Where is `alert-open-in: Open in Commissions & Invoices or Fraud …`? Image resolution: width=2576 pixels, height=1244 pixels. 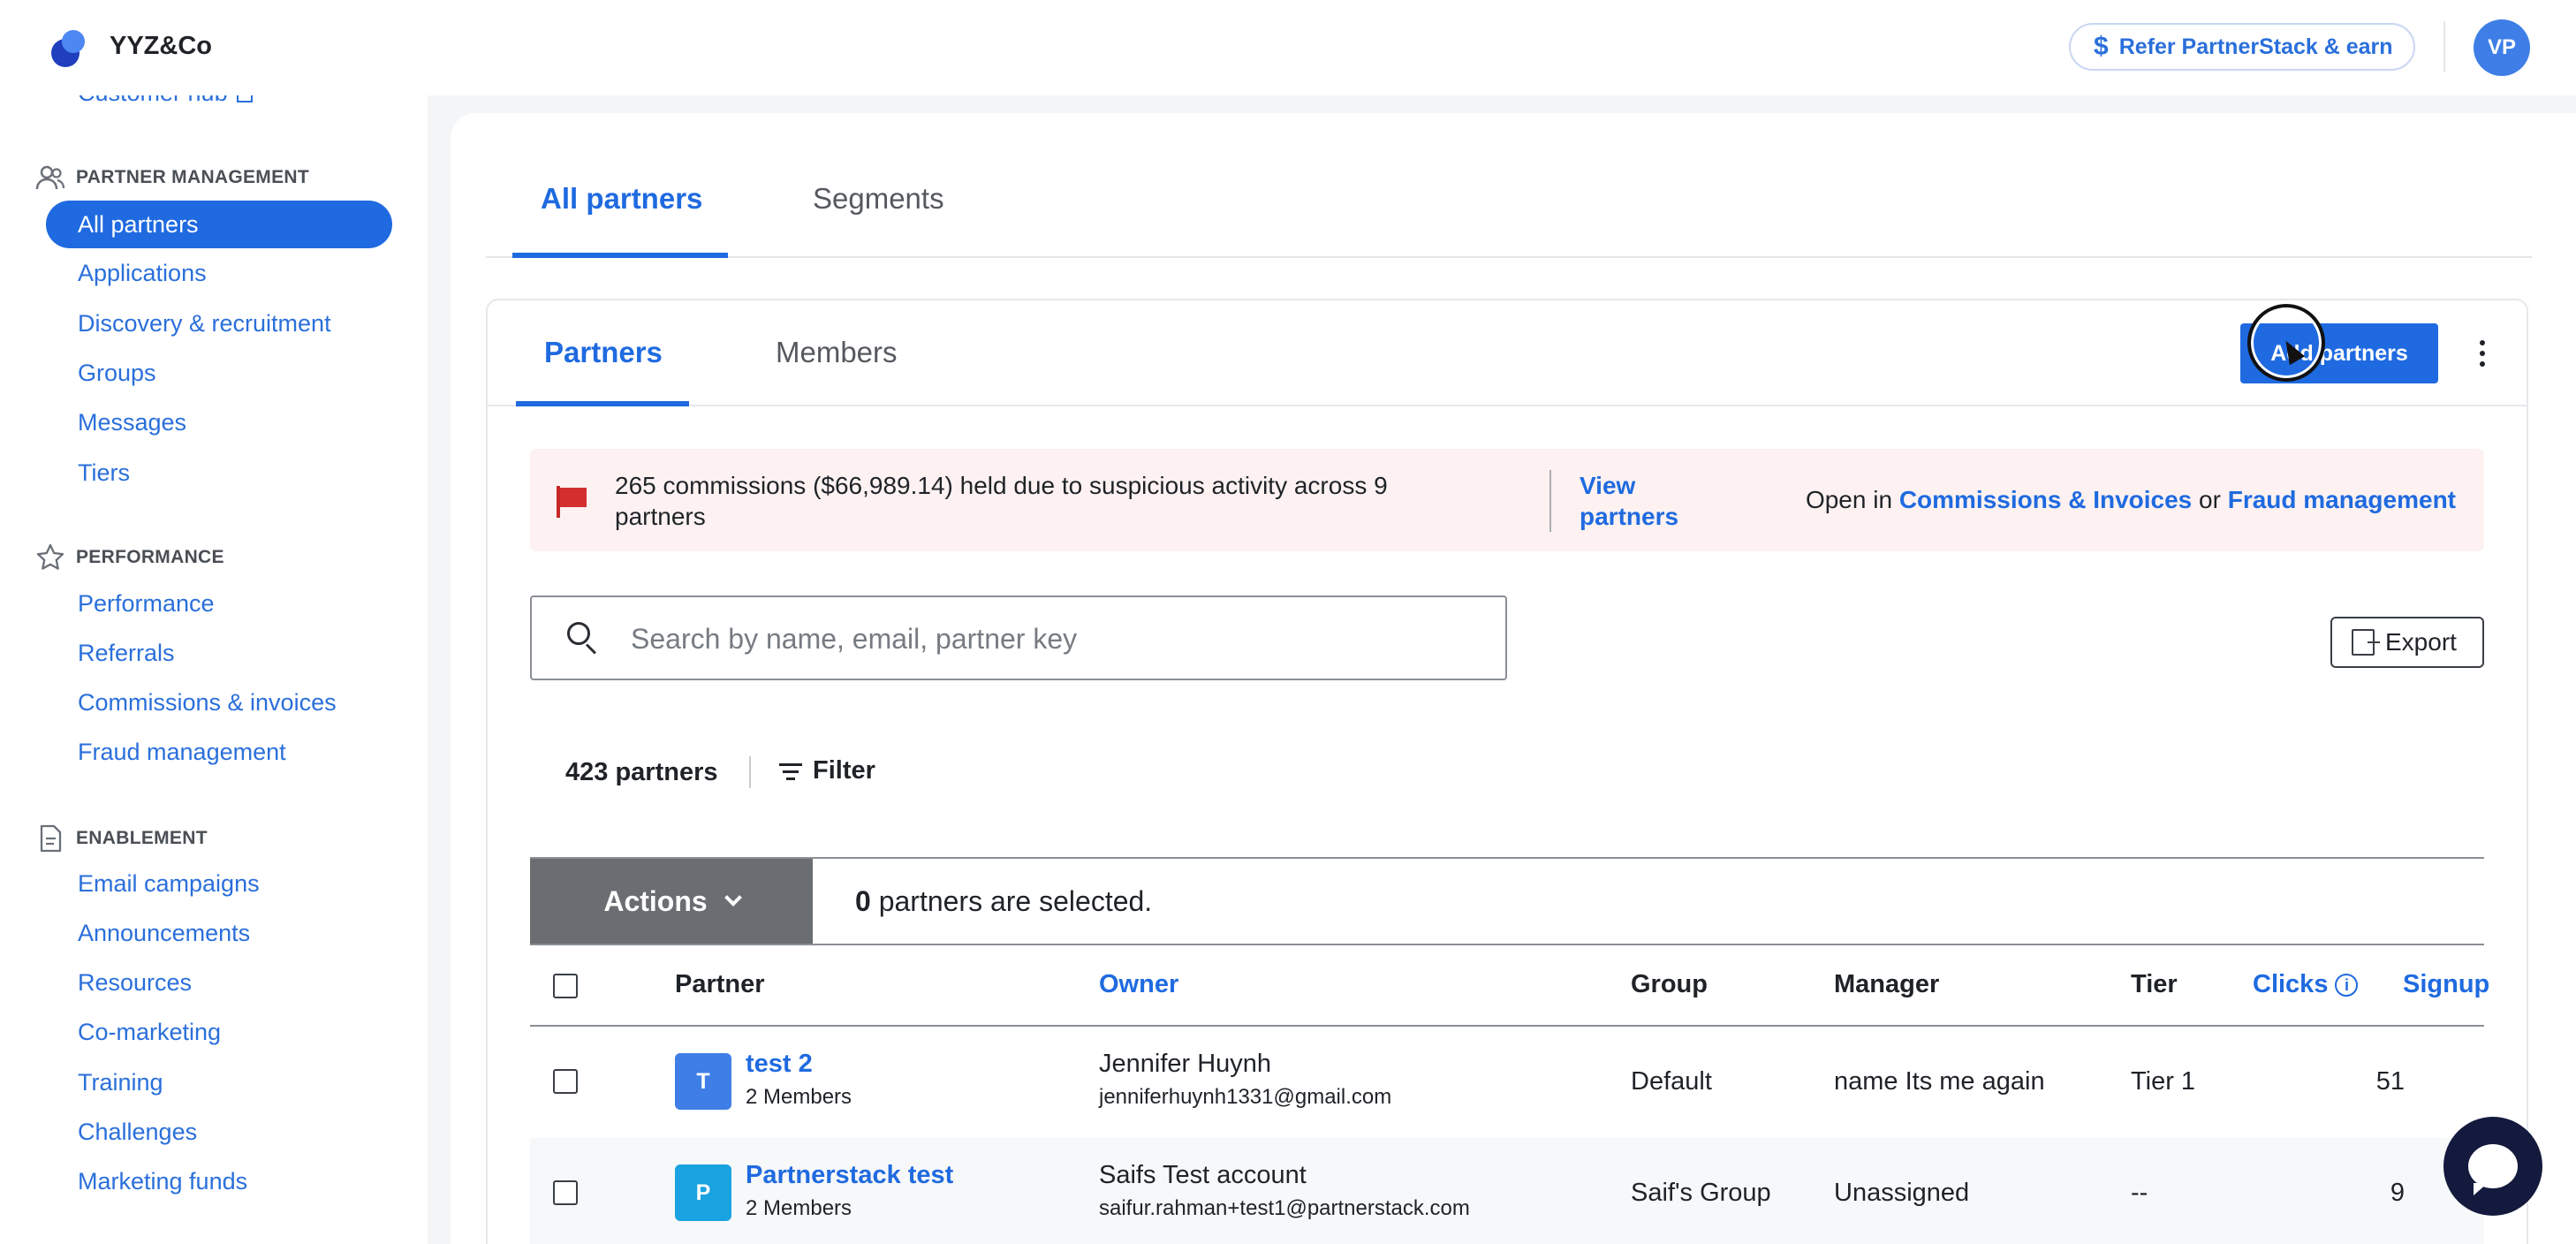 alert-open-in: Open in Commissions & Invoices or Fraud … is located at coordinates (2131, 500).